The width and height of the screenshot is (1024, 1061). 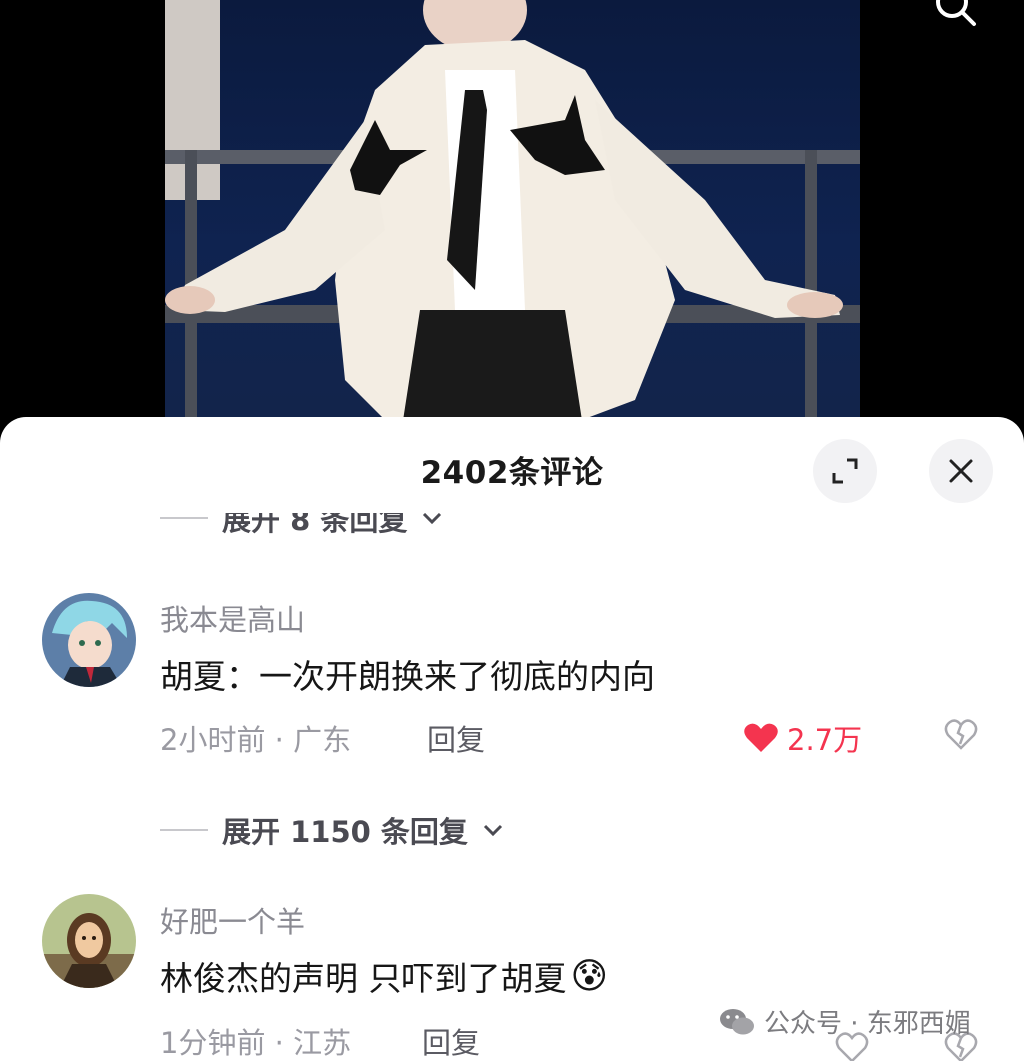 I want to click on expand-icon, so click(x=845, y=471).